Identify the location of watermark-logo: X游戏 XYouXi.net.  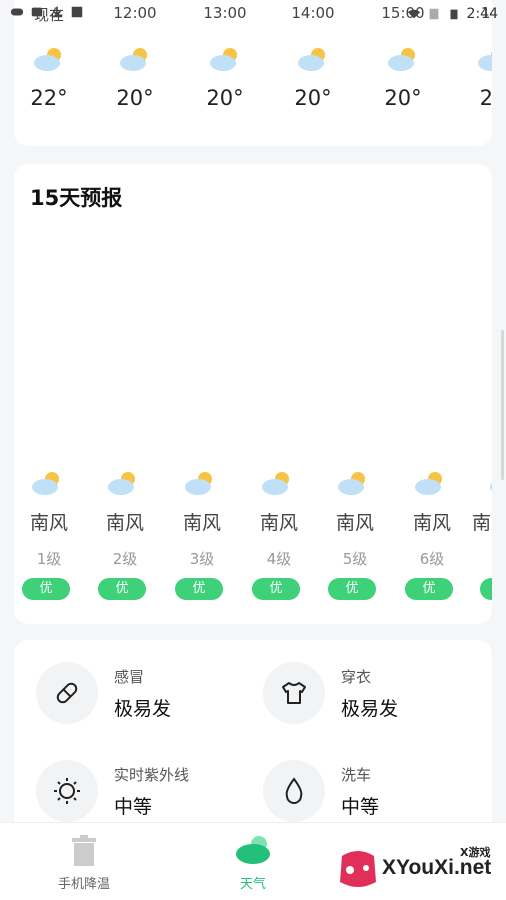
(419, 868).